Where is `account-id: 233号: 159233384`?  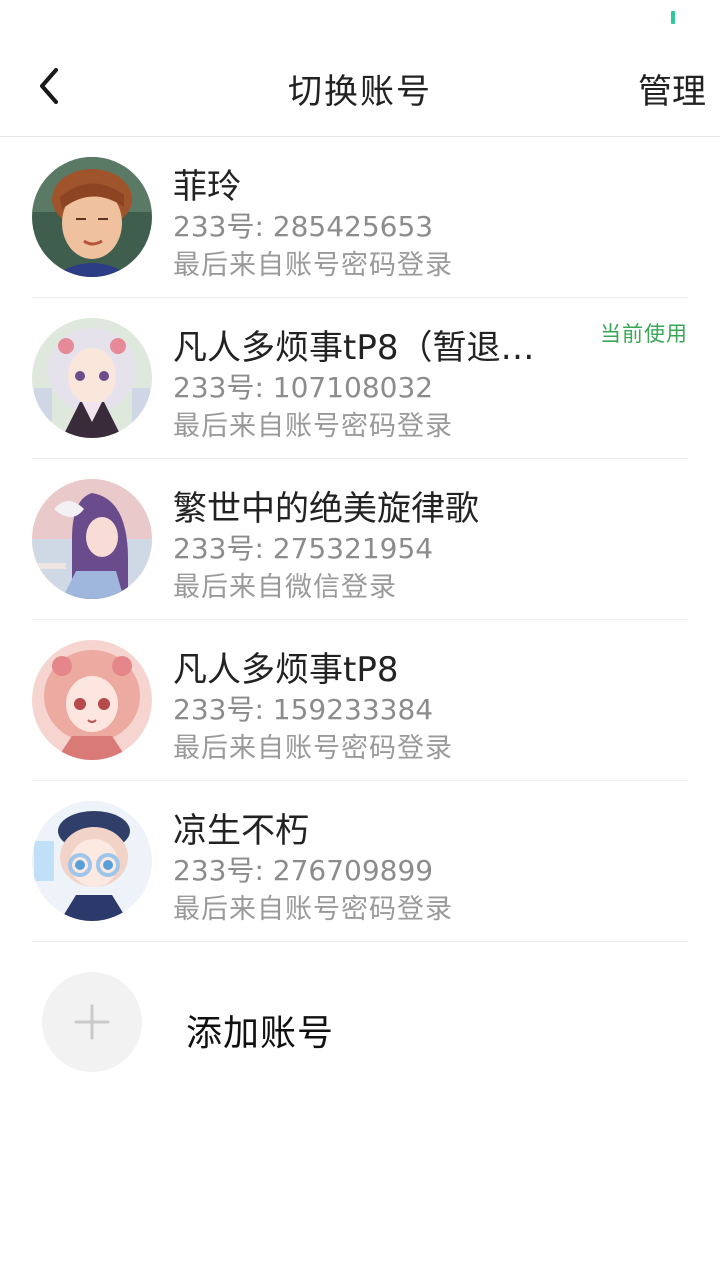 account-id: 233号: 159233384 is located at coordinates (303, 709).